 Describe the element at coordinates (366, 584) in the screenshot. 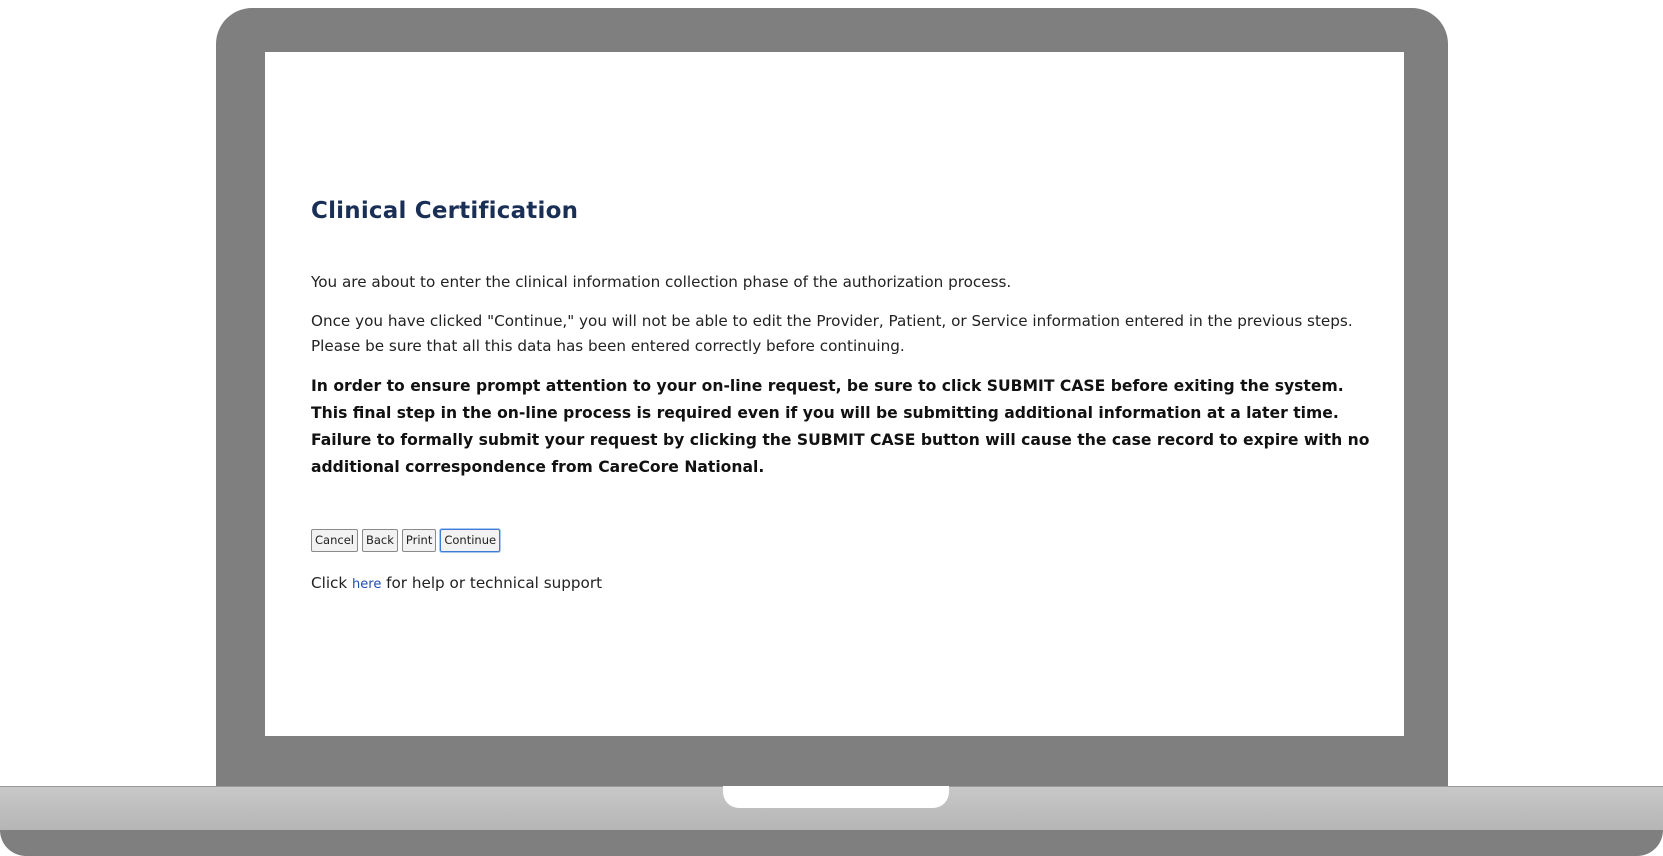

I see `help-link: here` at that location.